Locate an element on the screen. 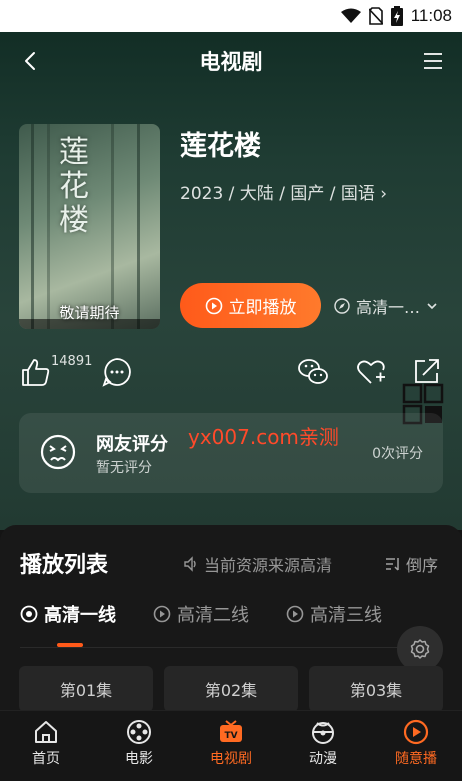 Image resolution: width=462 pixels, height=781 pixels. favorite-add-icon is located at coordinates (371, 372).